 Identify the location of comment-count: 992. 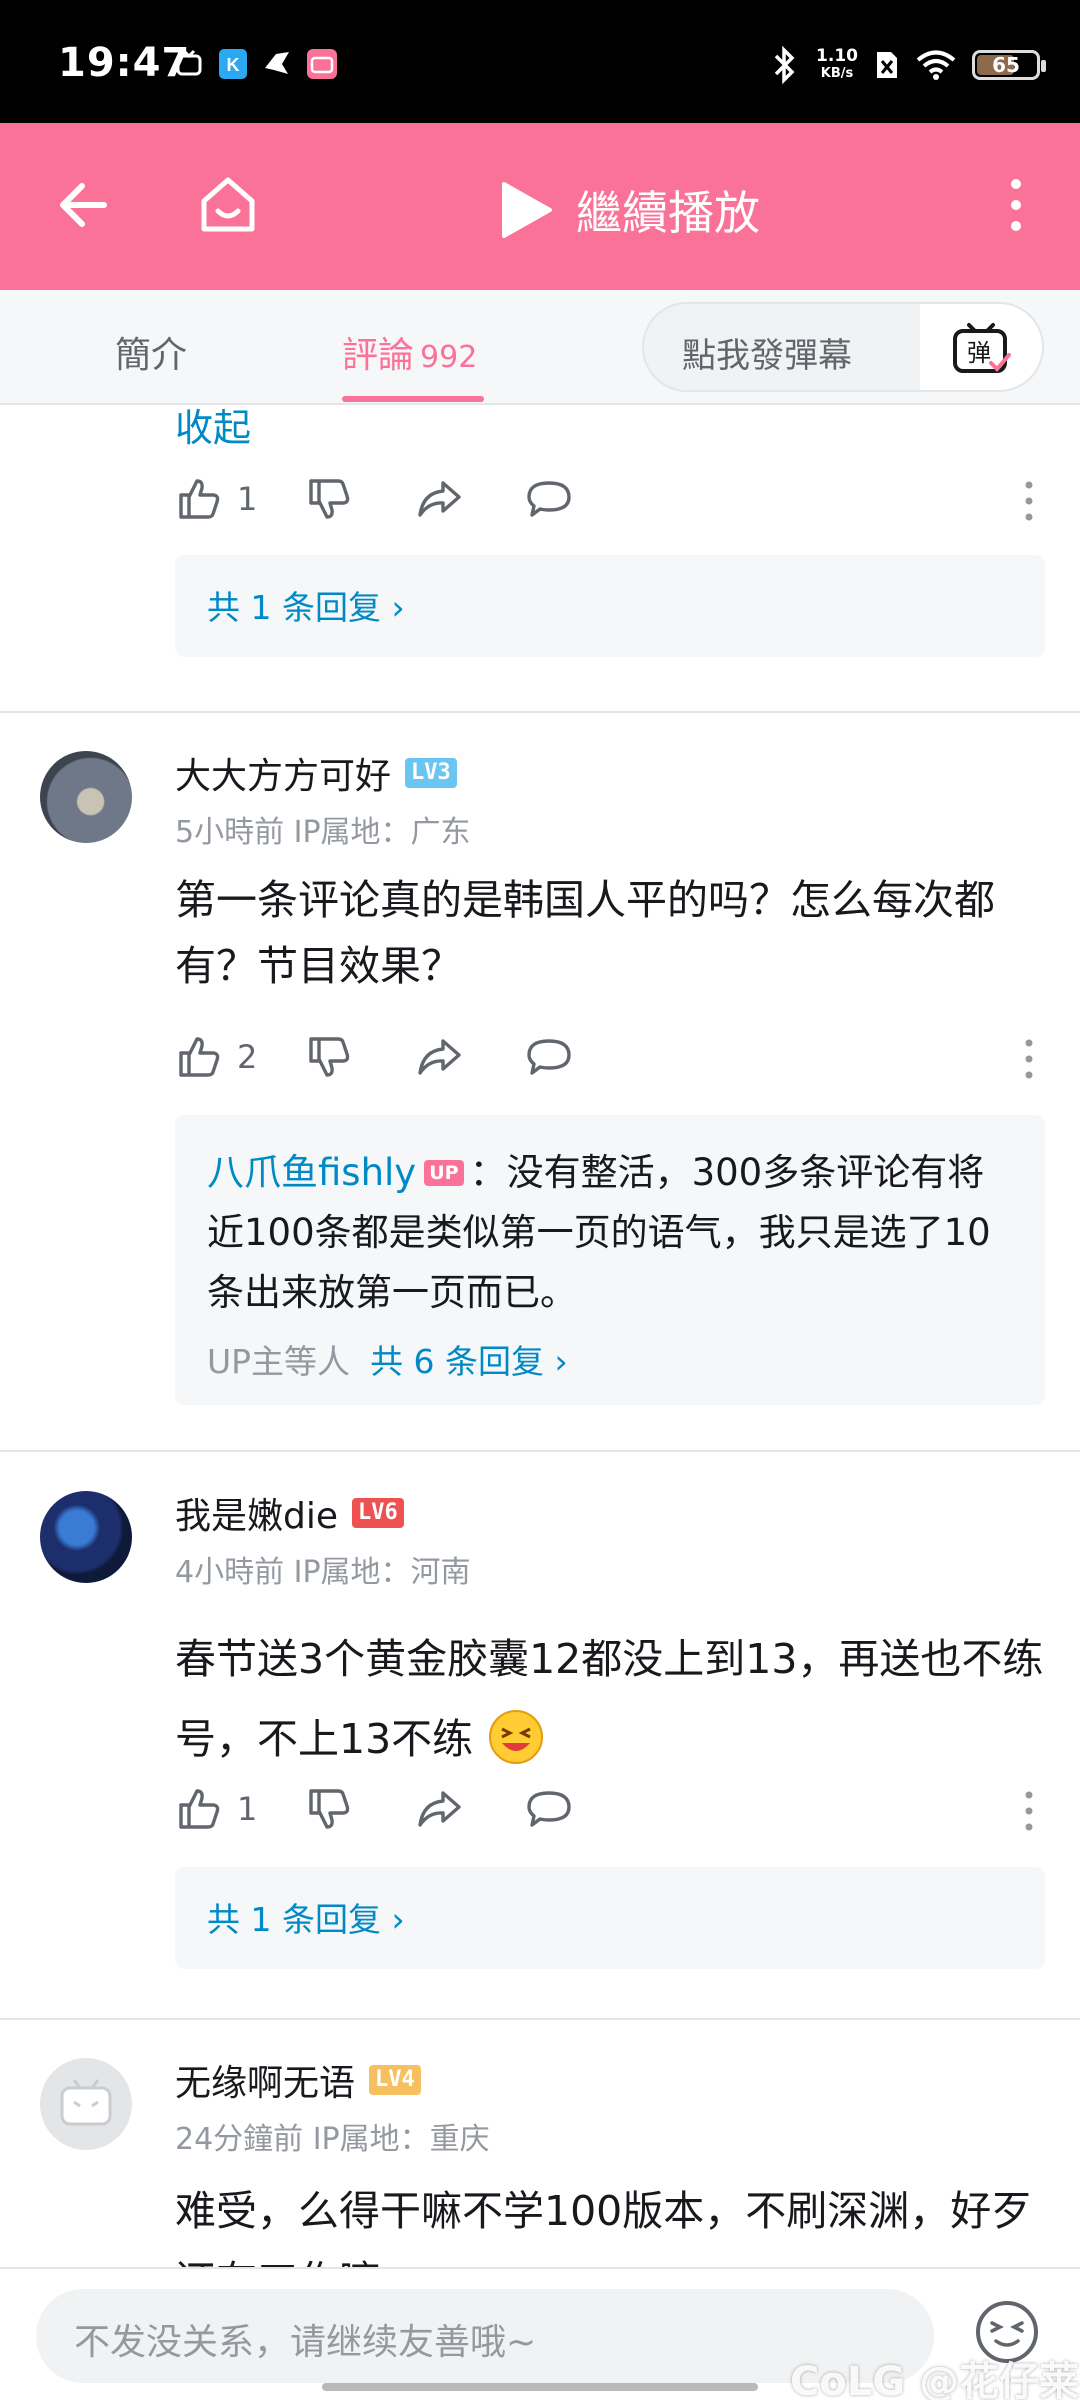
(449, 357).